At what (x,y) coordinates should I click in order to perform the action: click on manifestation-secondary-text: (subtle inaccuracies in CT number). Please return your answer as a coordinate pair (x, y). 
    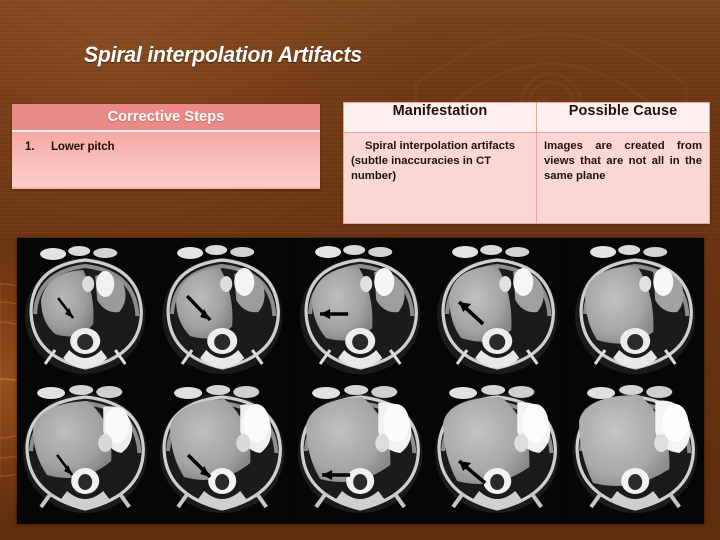
    Looking at the image, I should click on (421, 168).